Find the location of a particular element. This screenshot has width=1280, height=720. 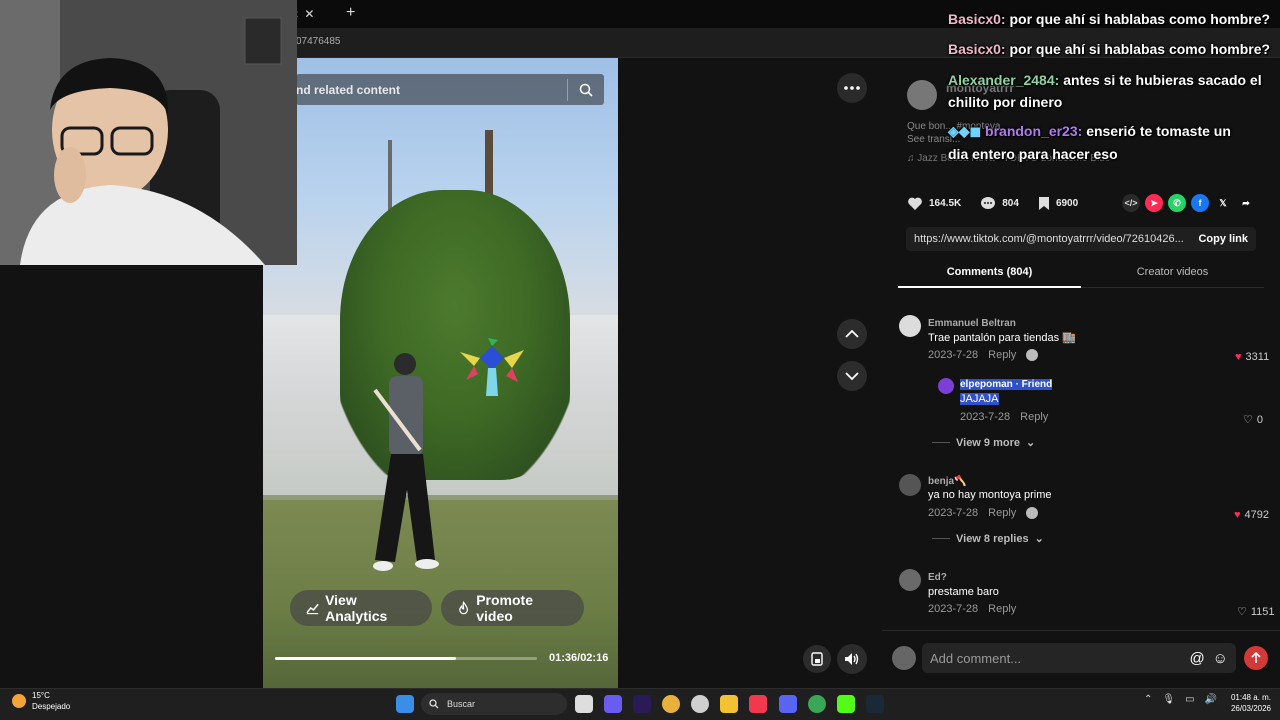

facebook-icon: f is located at coordinates (1200, 203).